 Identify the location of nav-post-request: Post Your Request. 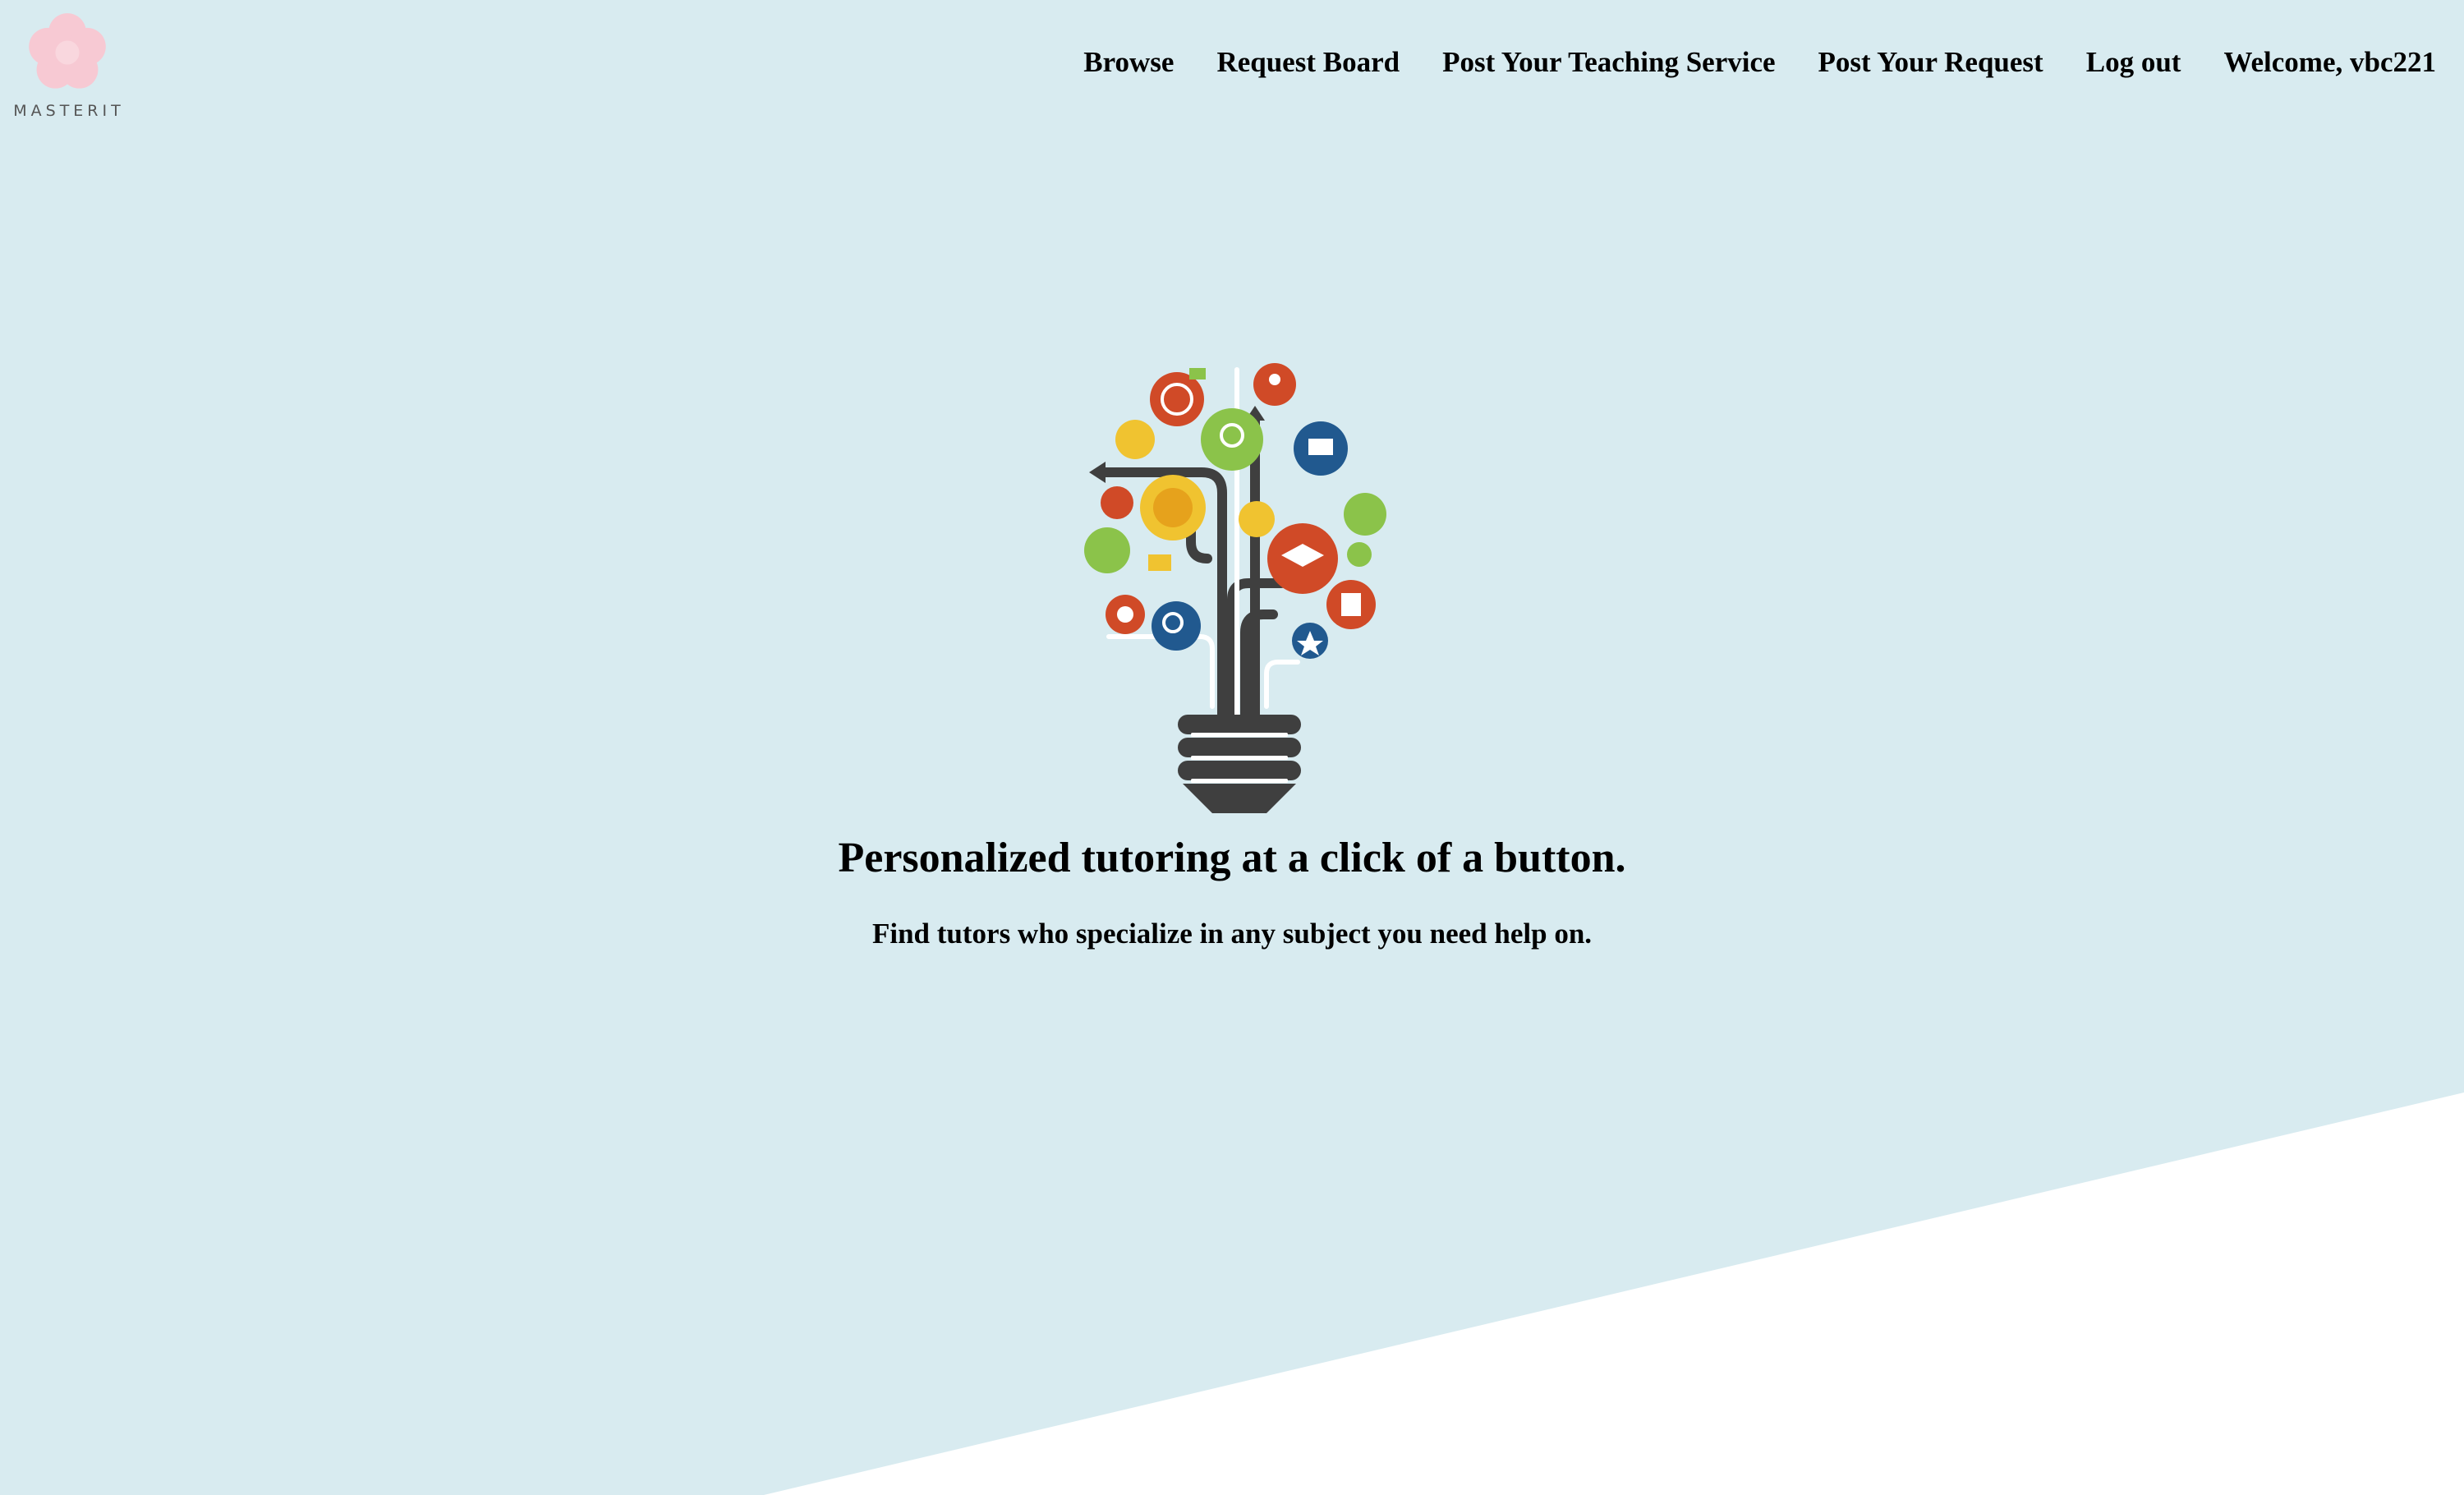
(1930, 63).